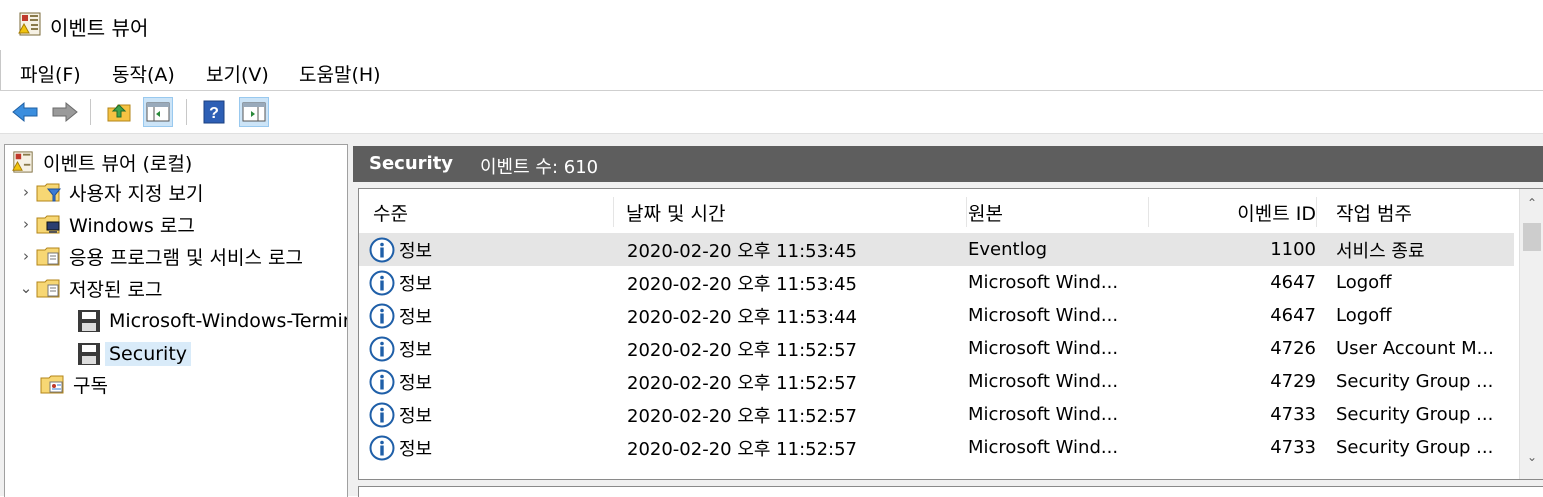 The height and width of the screenshot is (497, 1543). Describe the element at coordinates (116, 289) in the screenshot. I see `tree-item-label: 저장된 로그` at that location.